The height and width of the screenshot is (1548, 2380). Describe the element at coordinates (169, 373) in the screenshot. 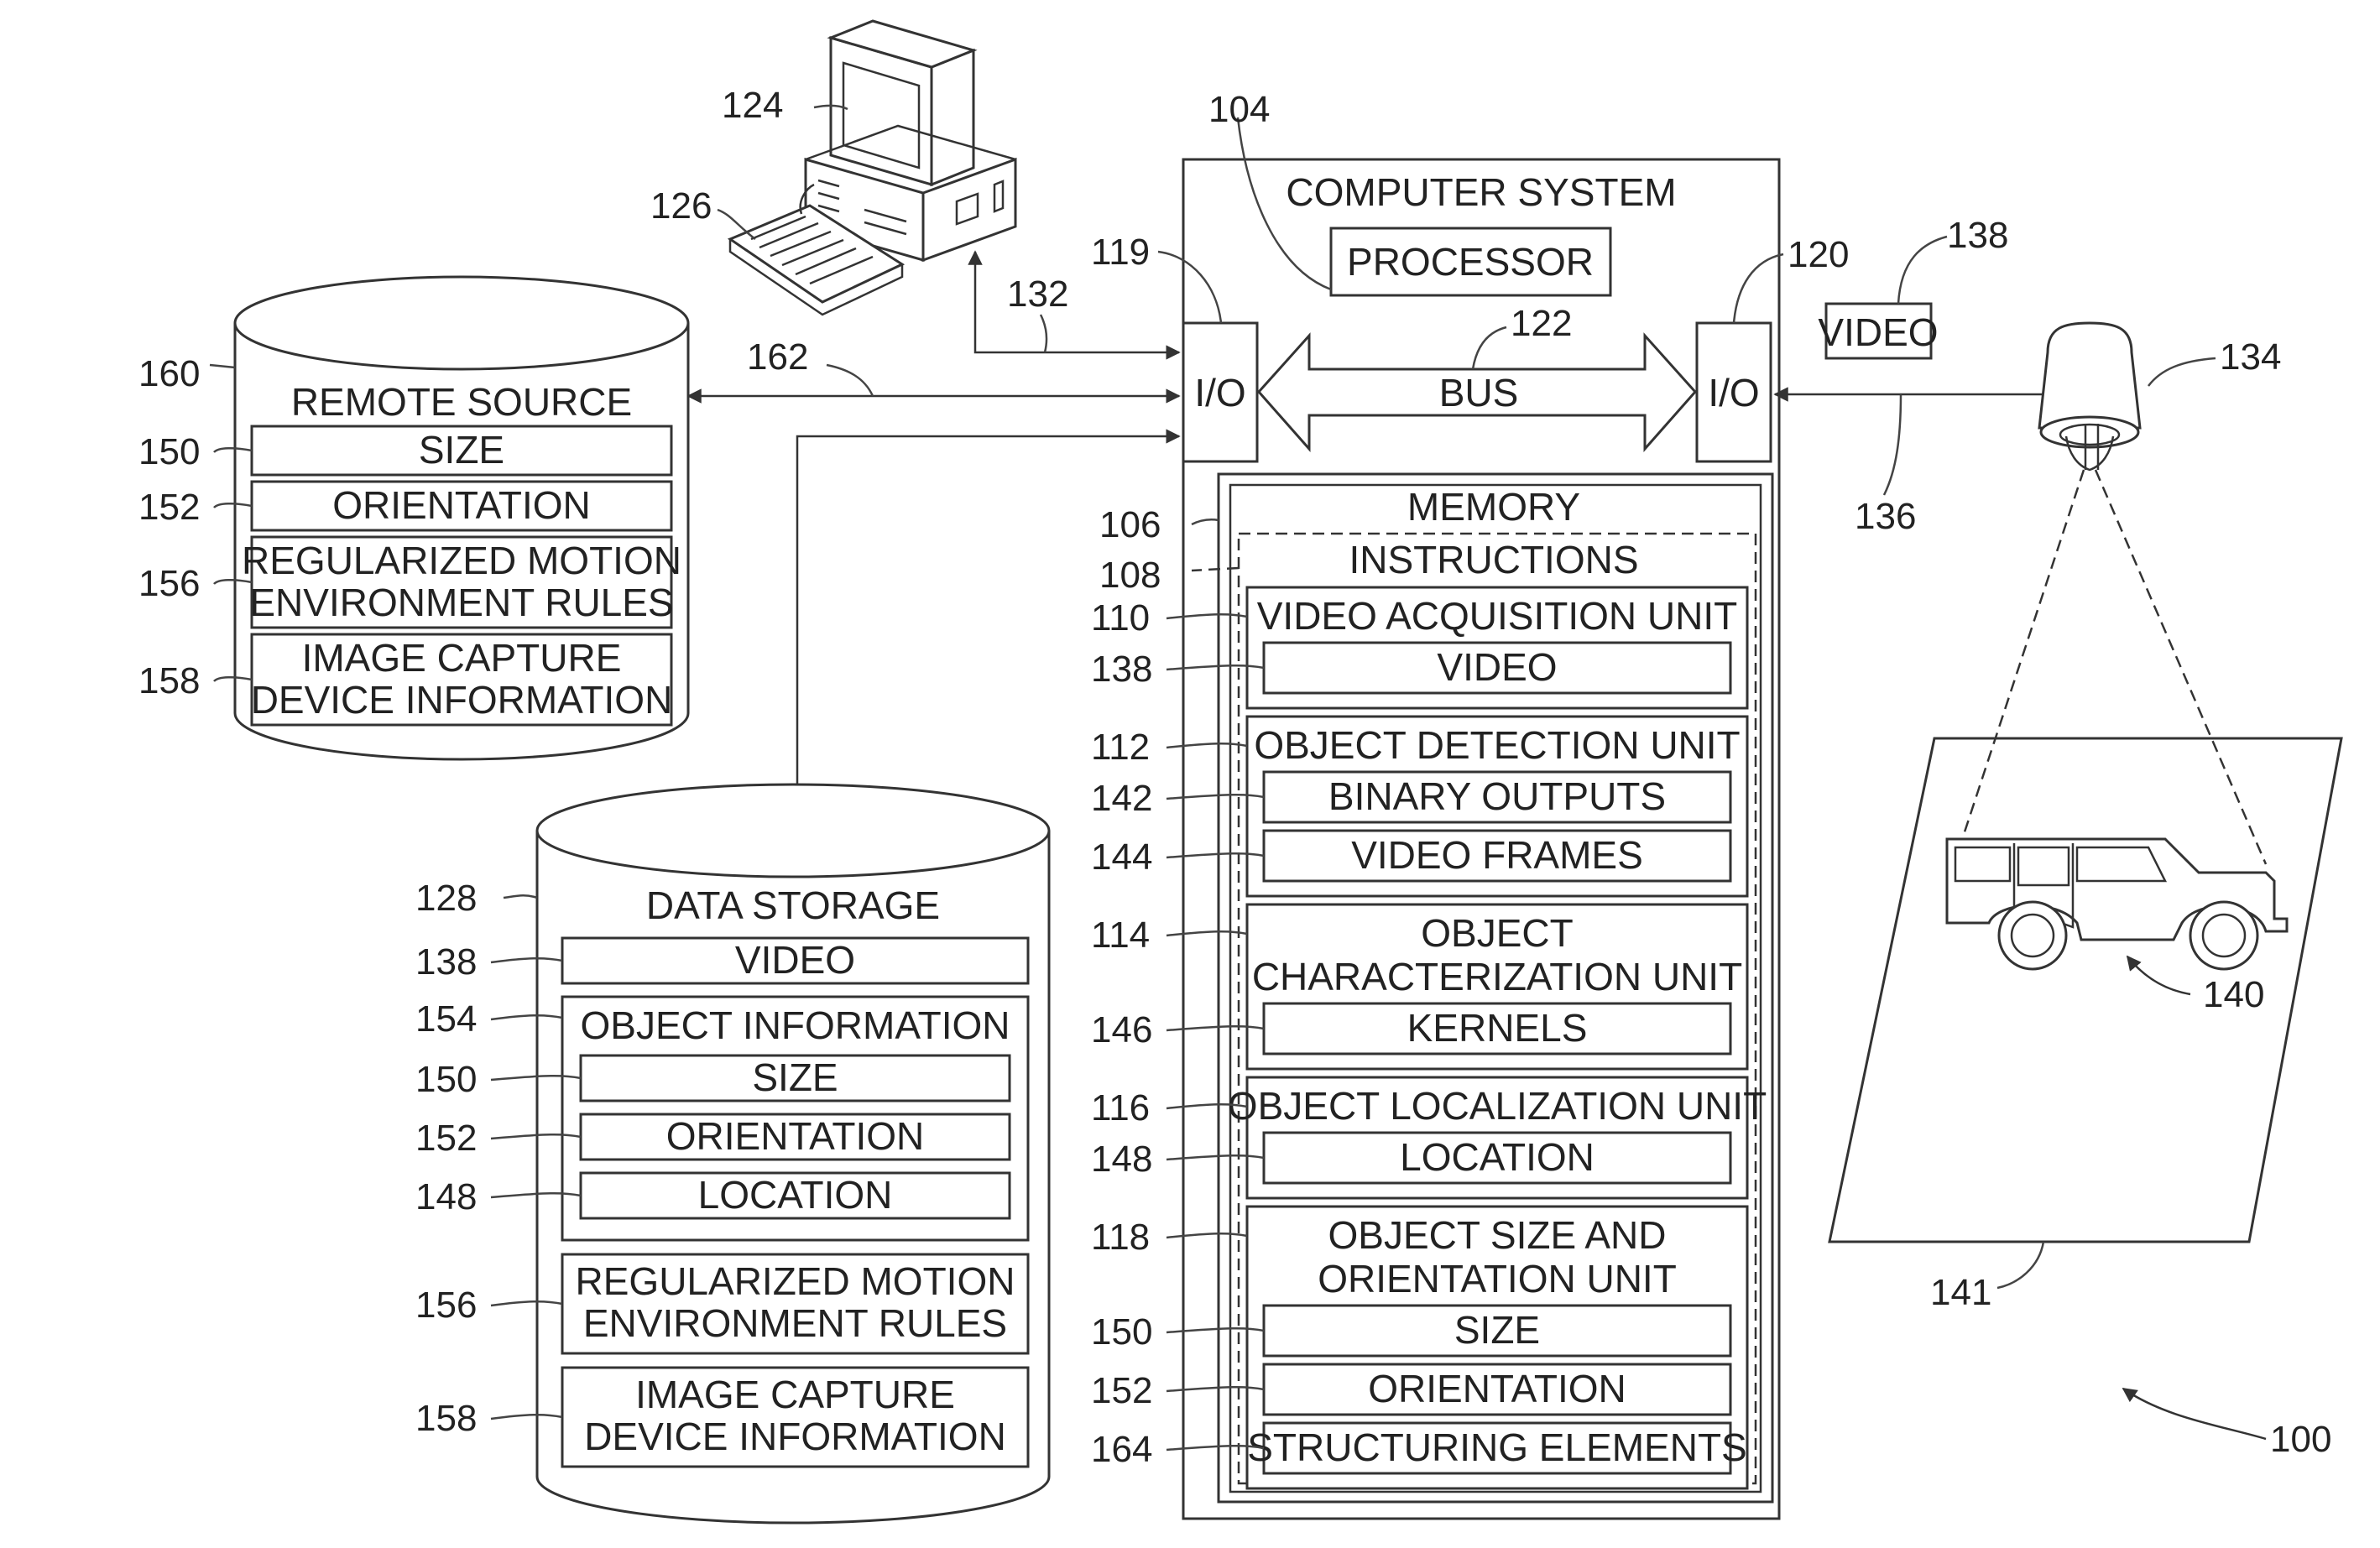

I see `remote-source-ref: 160` at that location.